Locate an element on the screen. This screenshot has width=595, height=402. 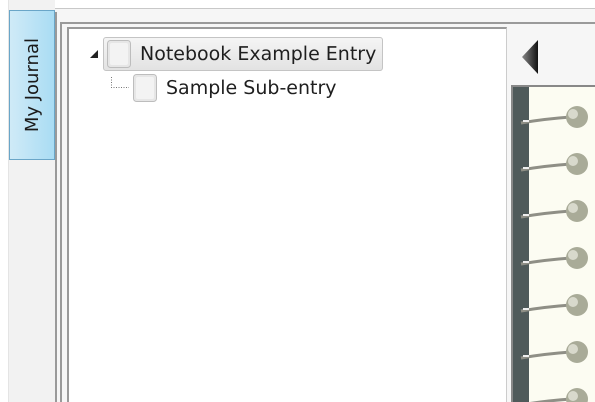
tree-connector-line is located at coordinates (120, 82).